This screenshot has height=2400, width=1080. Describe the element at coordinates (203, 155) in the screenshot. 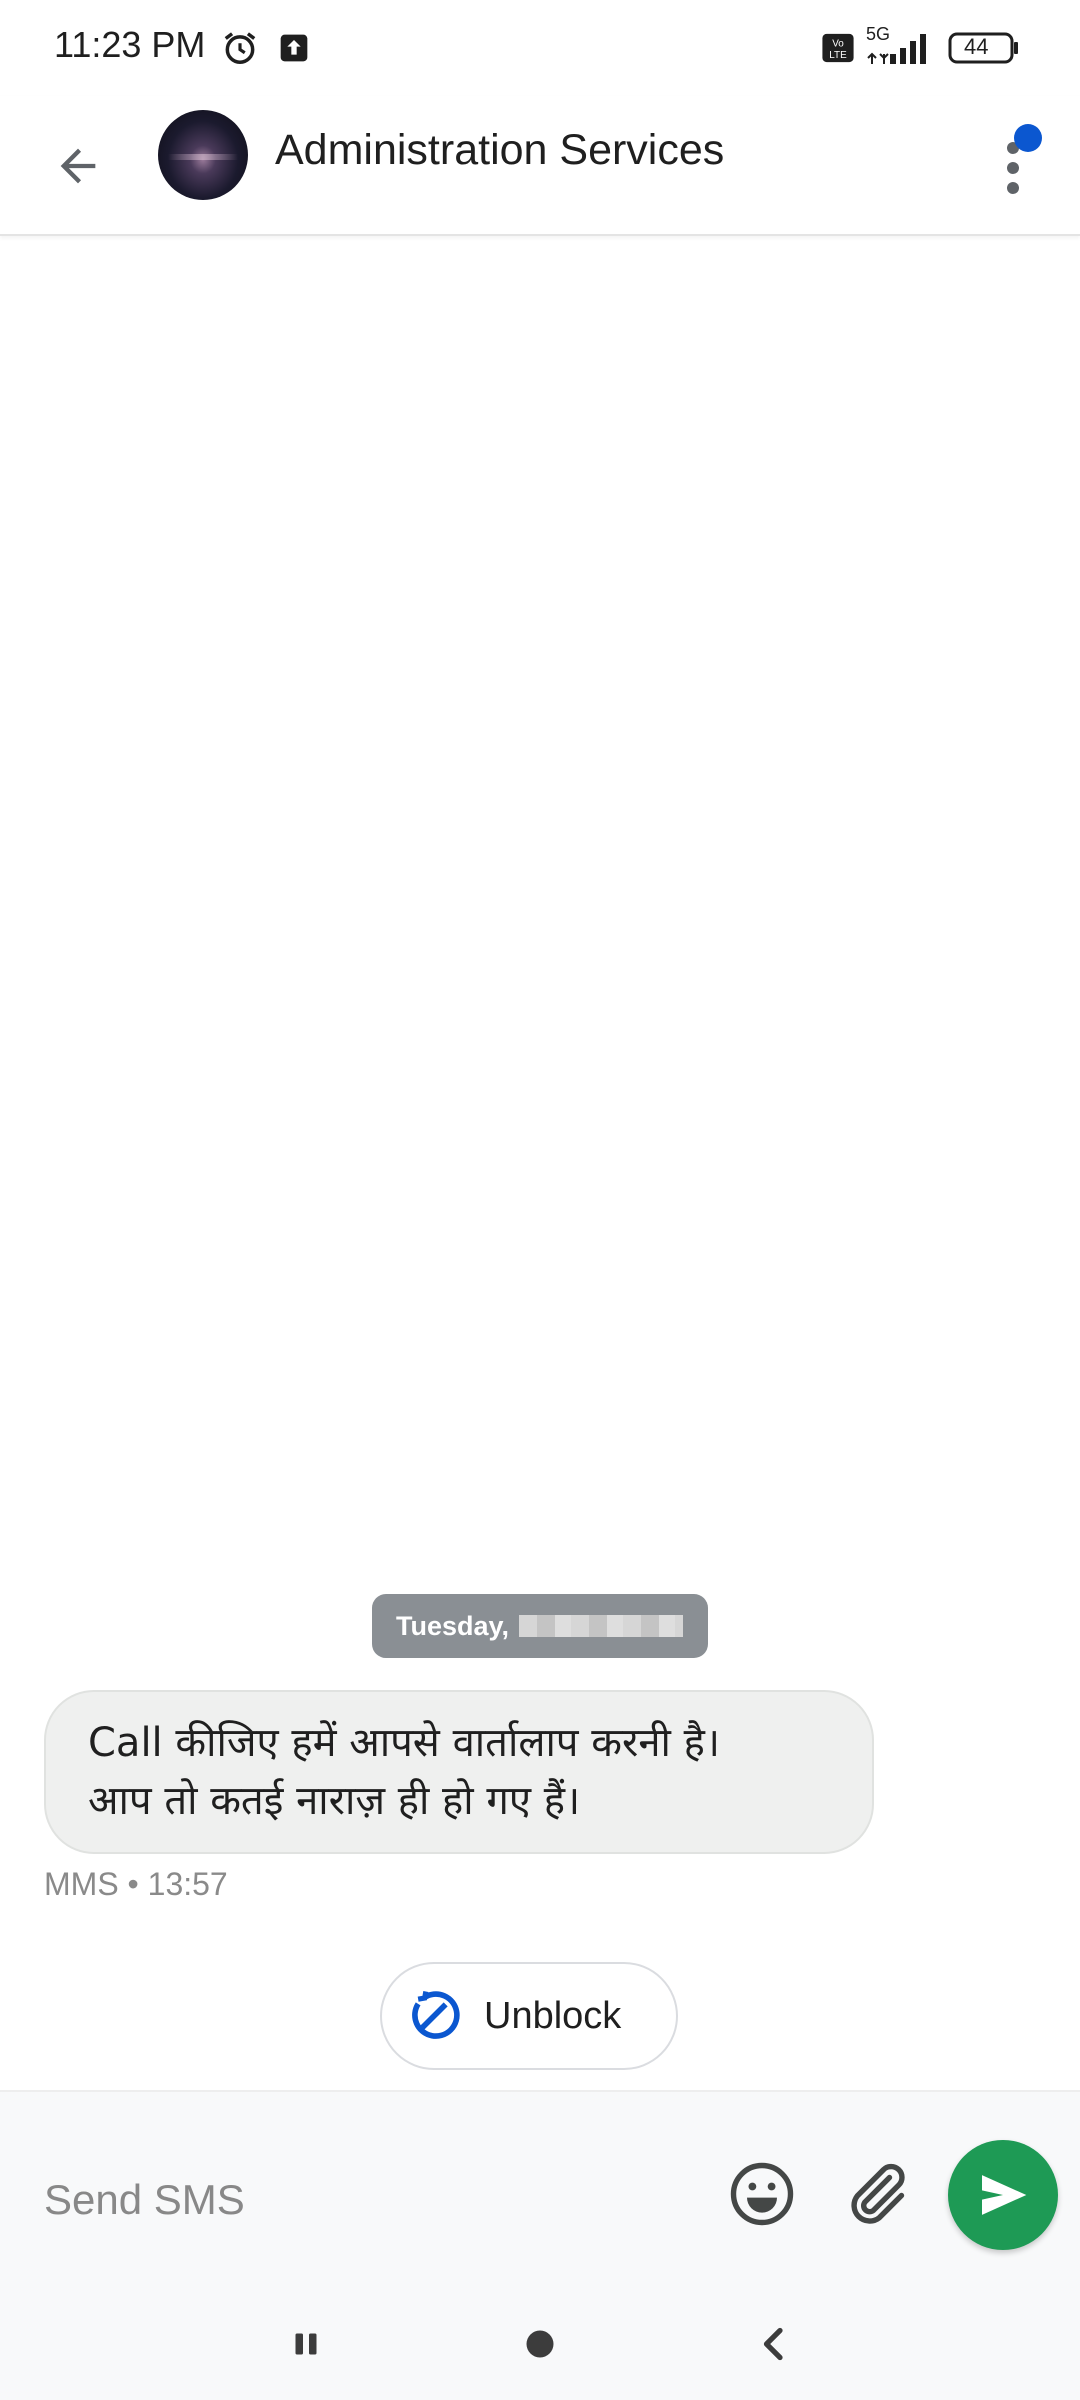

I see `avatar` at that location.